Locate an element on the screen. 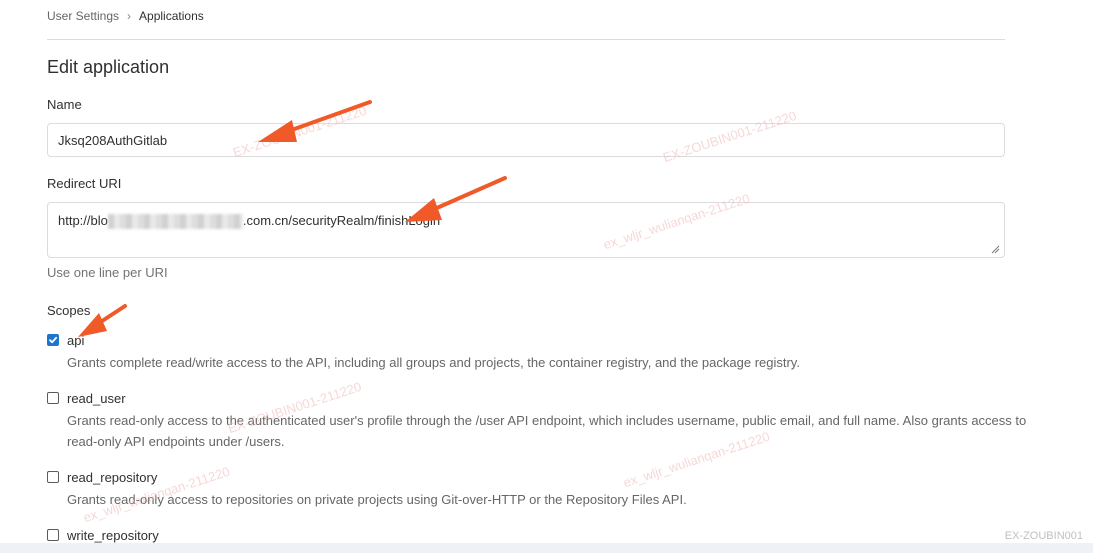 The image size is (1093, 553). bottom-strip is located at coordinates (546, 548).